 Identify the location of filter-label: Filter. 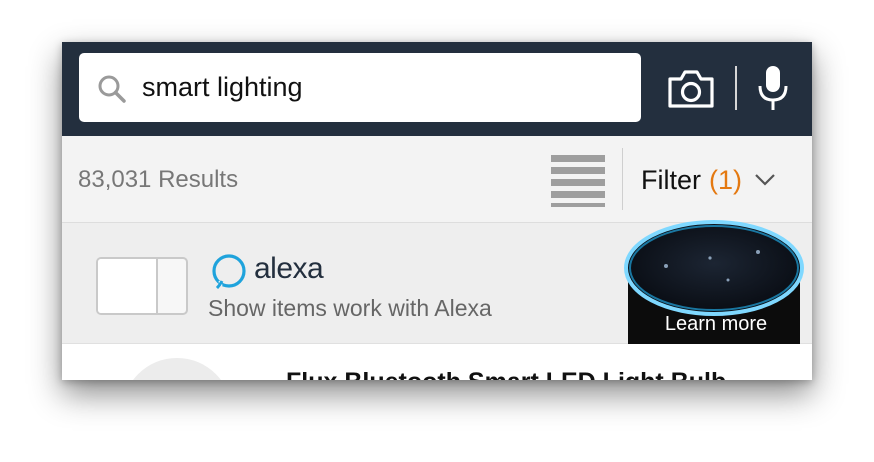
(671, 179).